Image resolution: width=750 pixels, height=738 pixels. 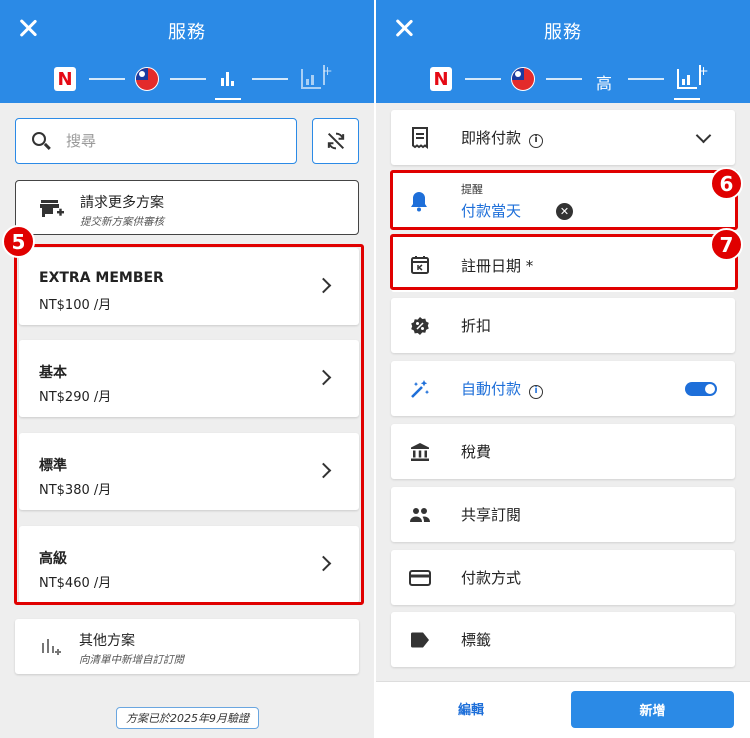 I want to click on discount-label: 折扣, so click(x=476, y=326).